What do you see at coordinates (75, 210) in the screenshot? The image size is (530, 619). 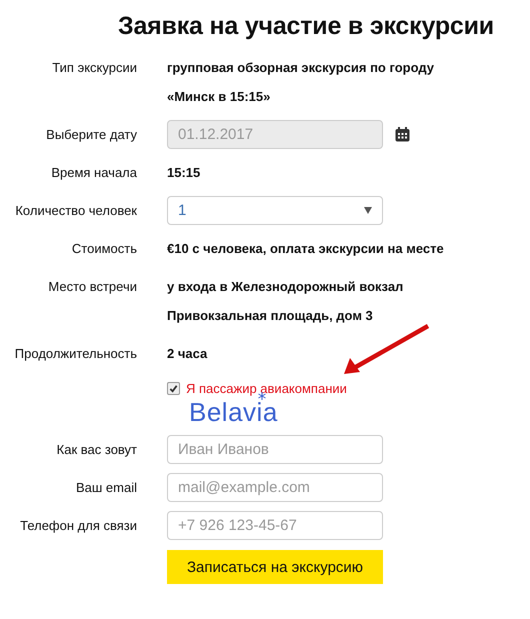 I see `field-label: Количество человек` at bounding box center [75, 210].